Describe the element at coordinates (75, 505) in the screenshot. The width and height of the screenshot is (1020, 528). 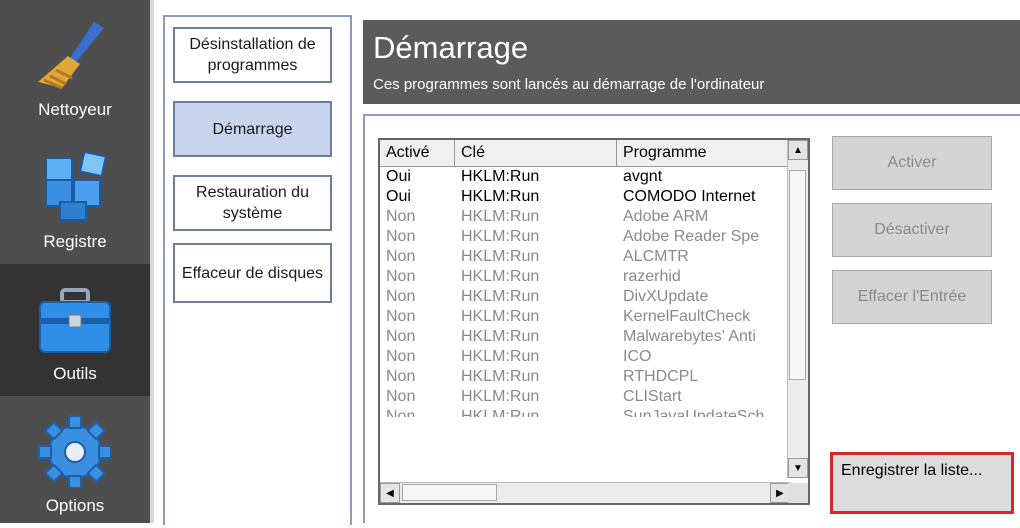
I see `sidebar-item-label: Options` at that location.